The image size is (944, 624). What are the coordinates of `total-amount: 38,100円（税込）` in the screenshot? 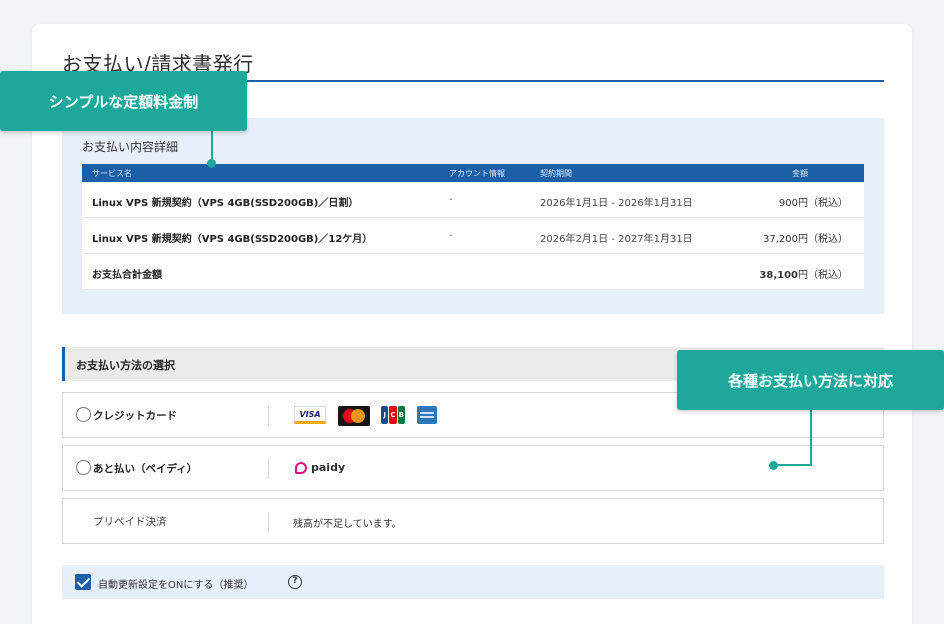 It's located at (803, 273).